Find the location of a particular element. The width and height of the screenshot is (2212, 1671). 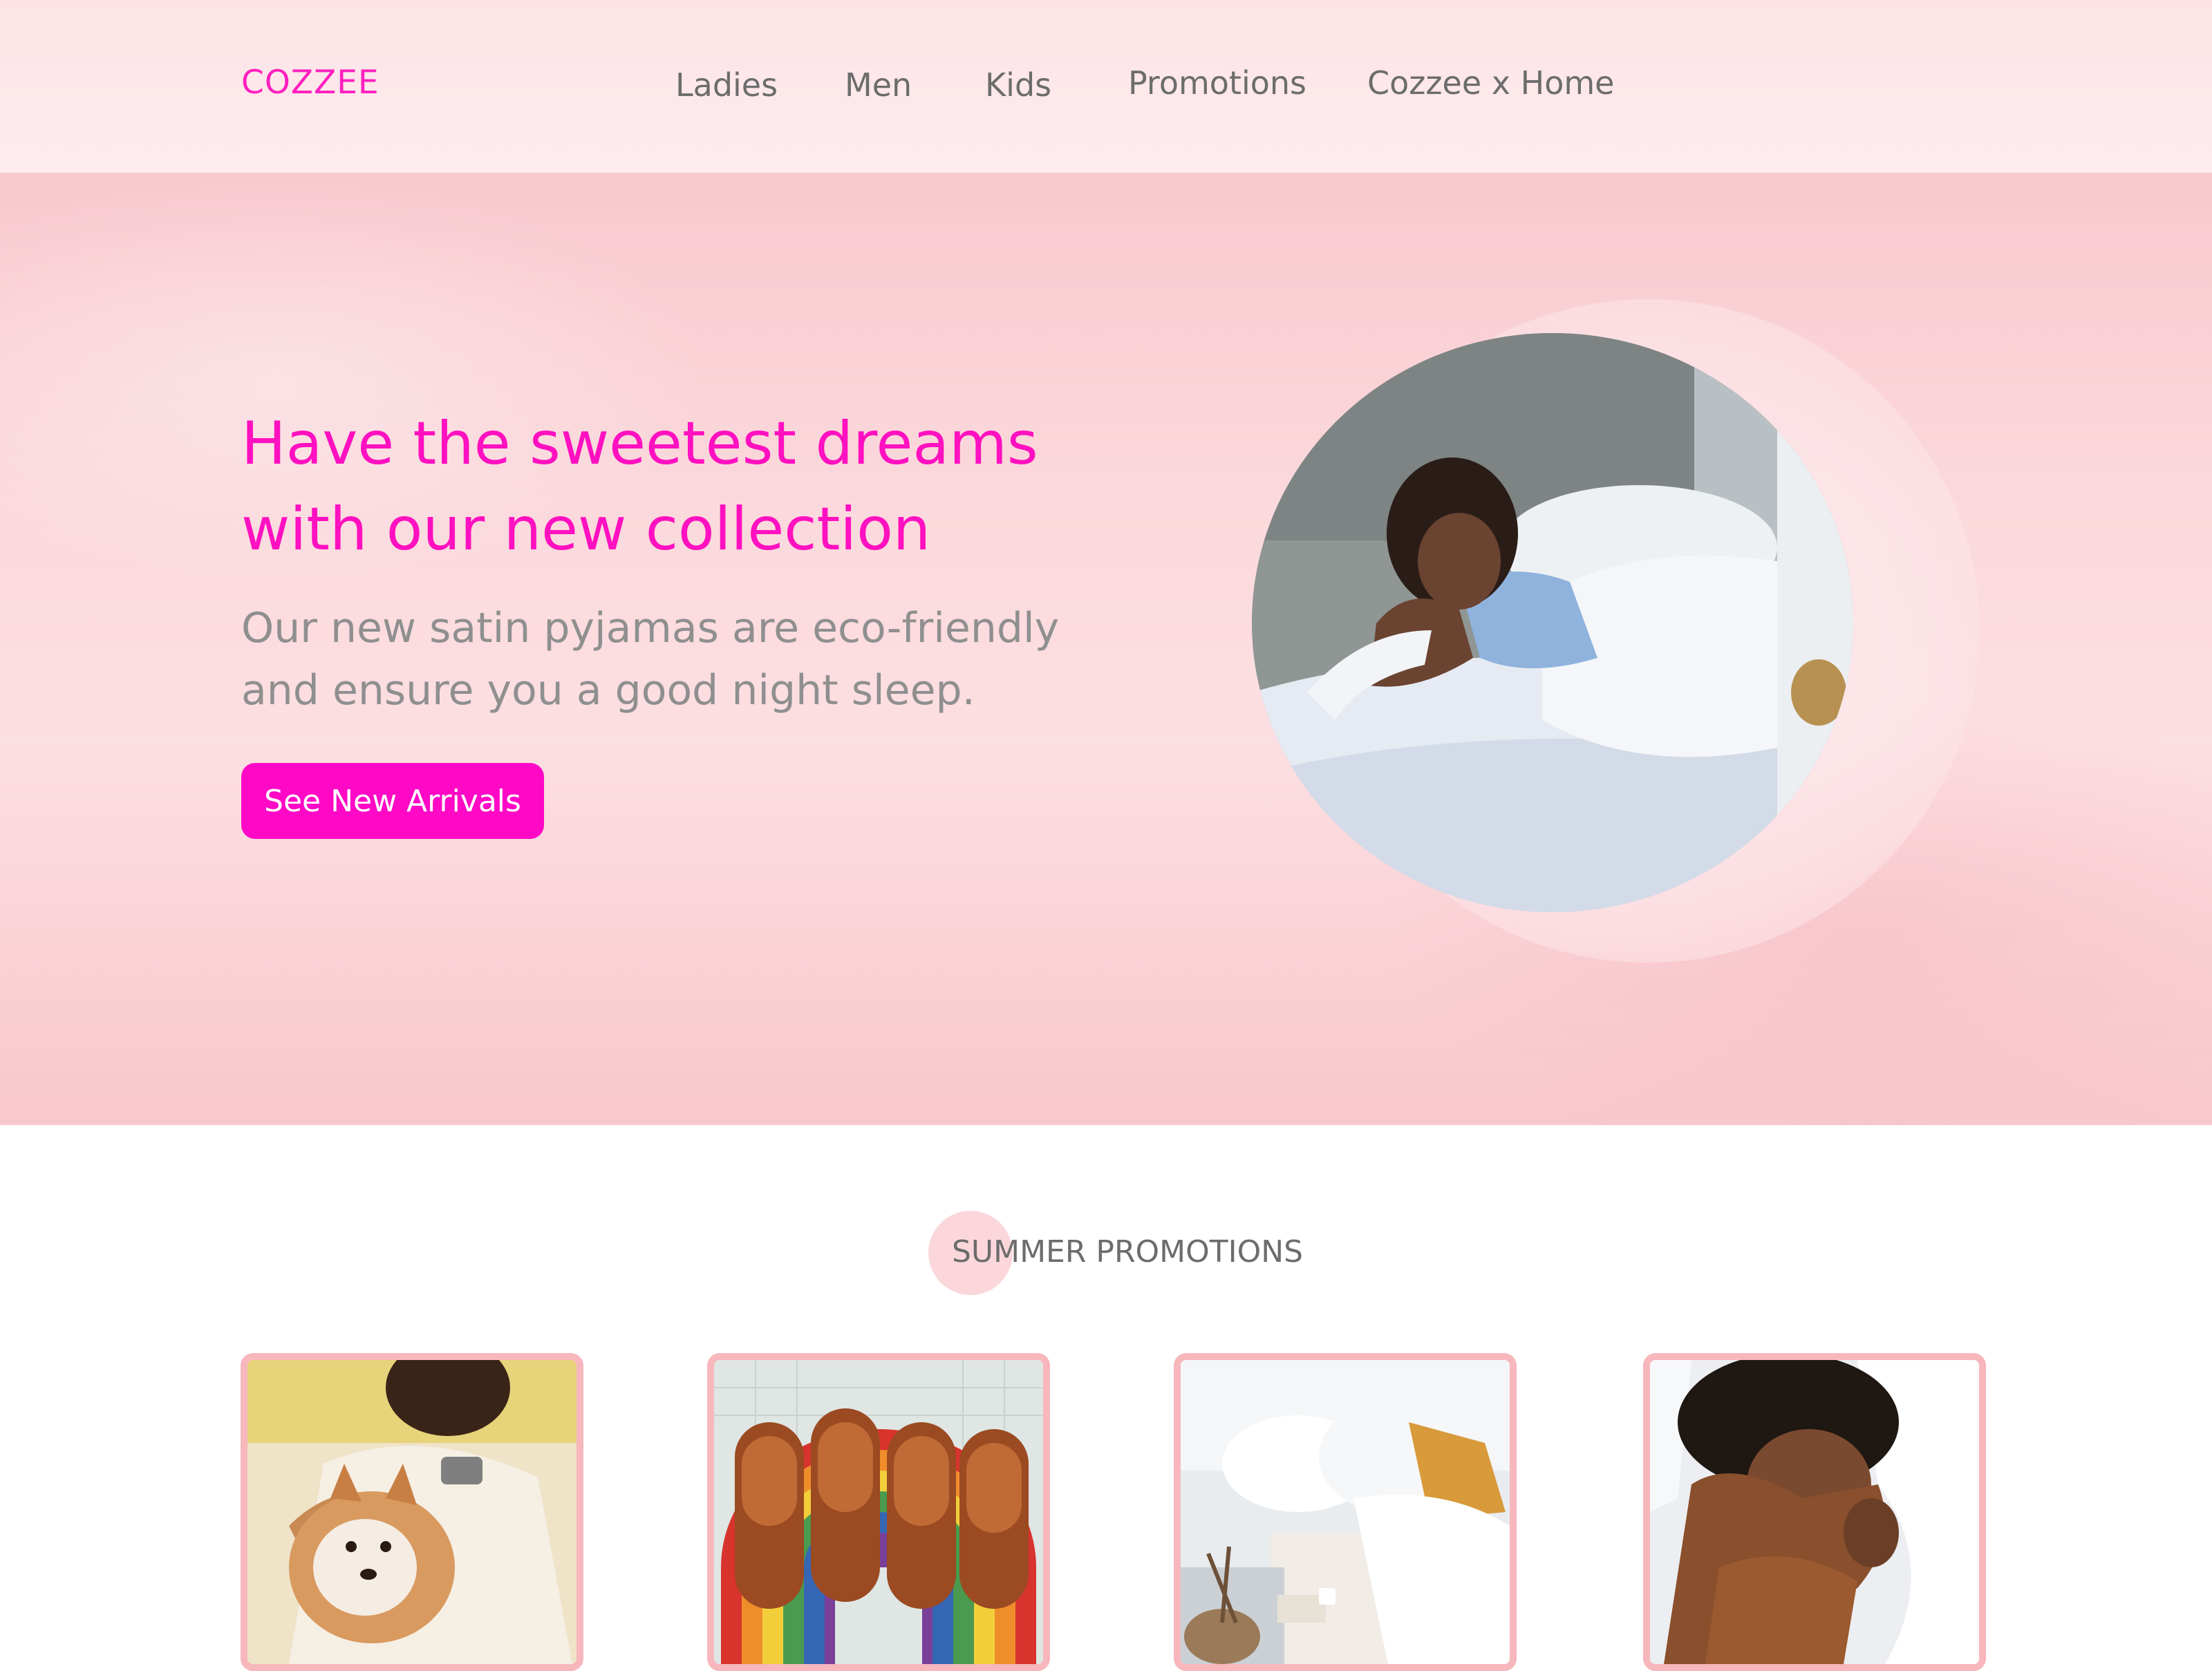

see-new-arrivals-button: See New Arrivals is located at coordinates (392, 801).